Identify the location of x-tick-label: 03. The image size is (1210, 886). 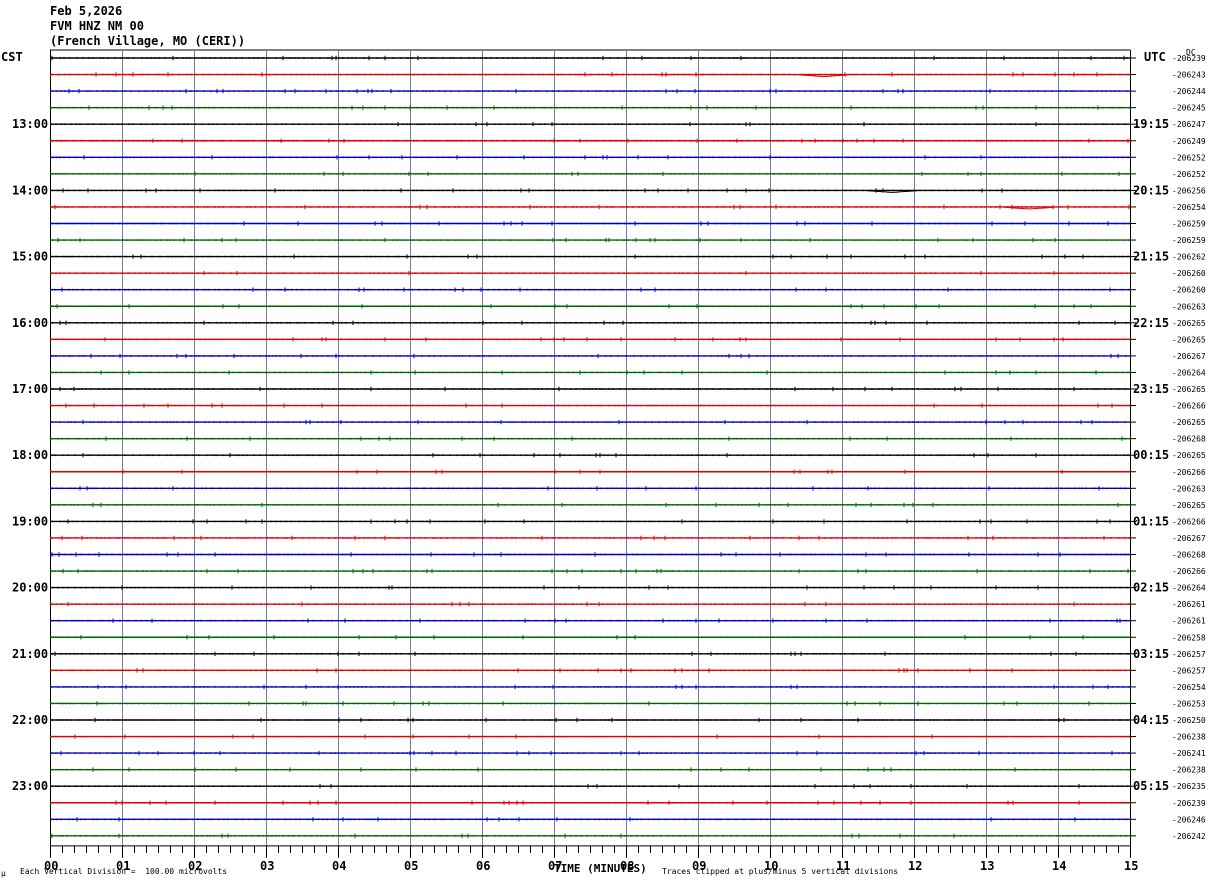
(267, 866).